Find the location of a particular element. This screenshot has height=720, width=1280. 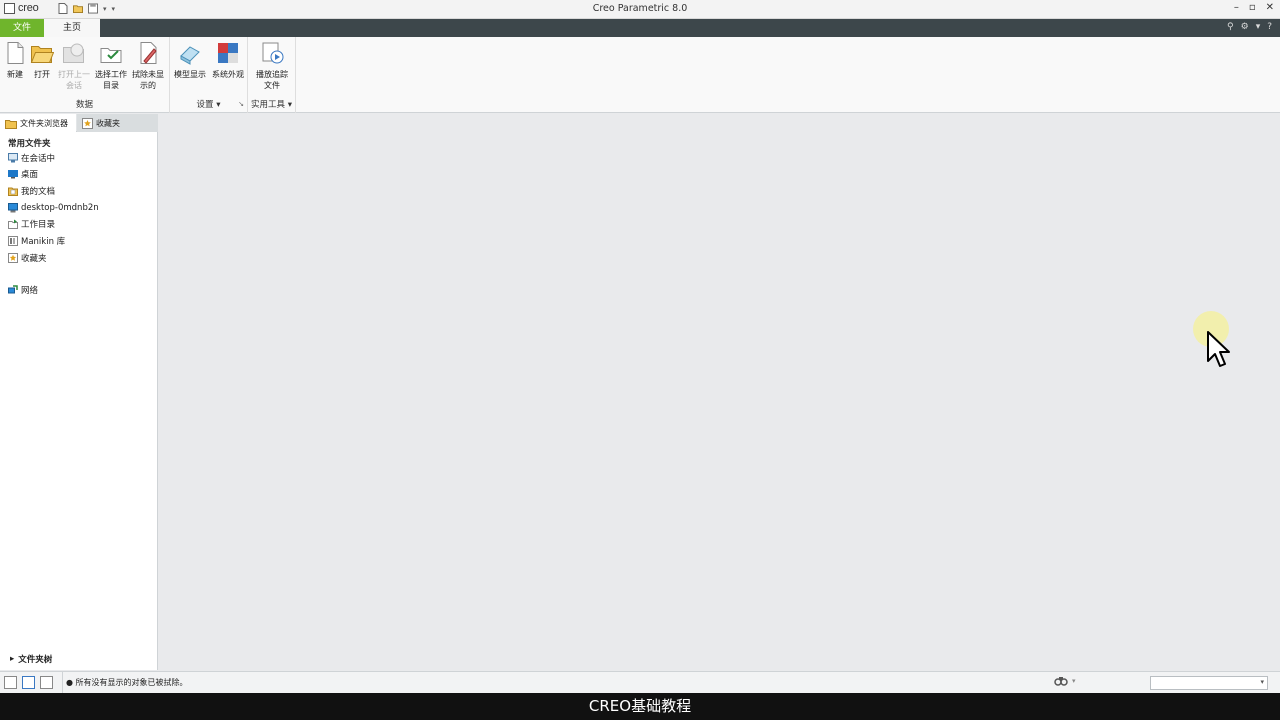

folder-item-favorites: 收藏夹 is located at coordinates (27, 258).